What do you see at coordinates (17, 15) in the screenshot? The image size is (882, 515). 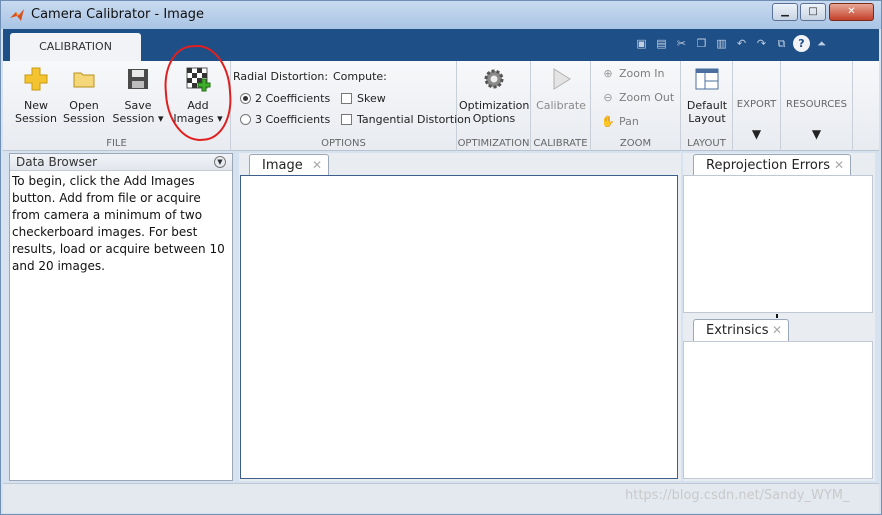 I see `matlab-logo-icon` at bounding box center [17, 15].